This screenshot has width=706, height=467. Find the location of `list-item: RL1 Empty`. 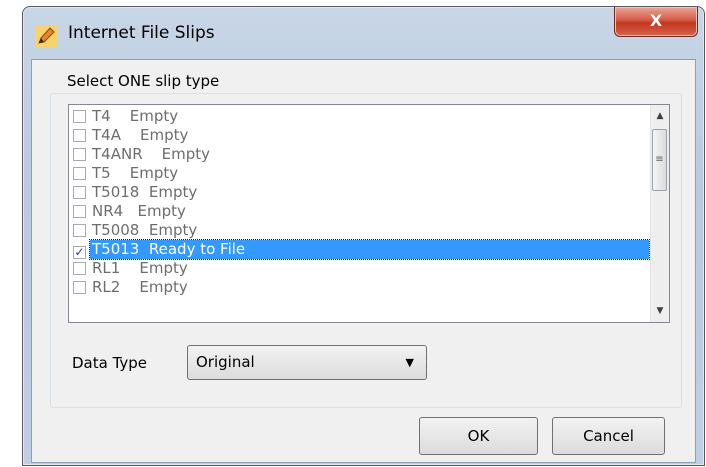

list-item: RL1 Empty is located at coordinates (359, 268).